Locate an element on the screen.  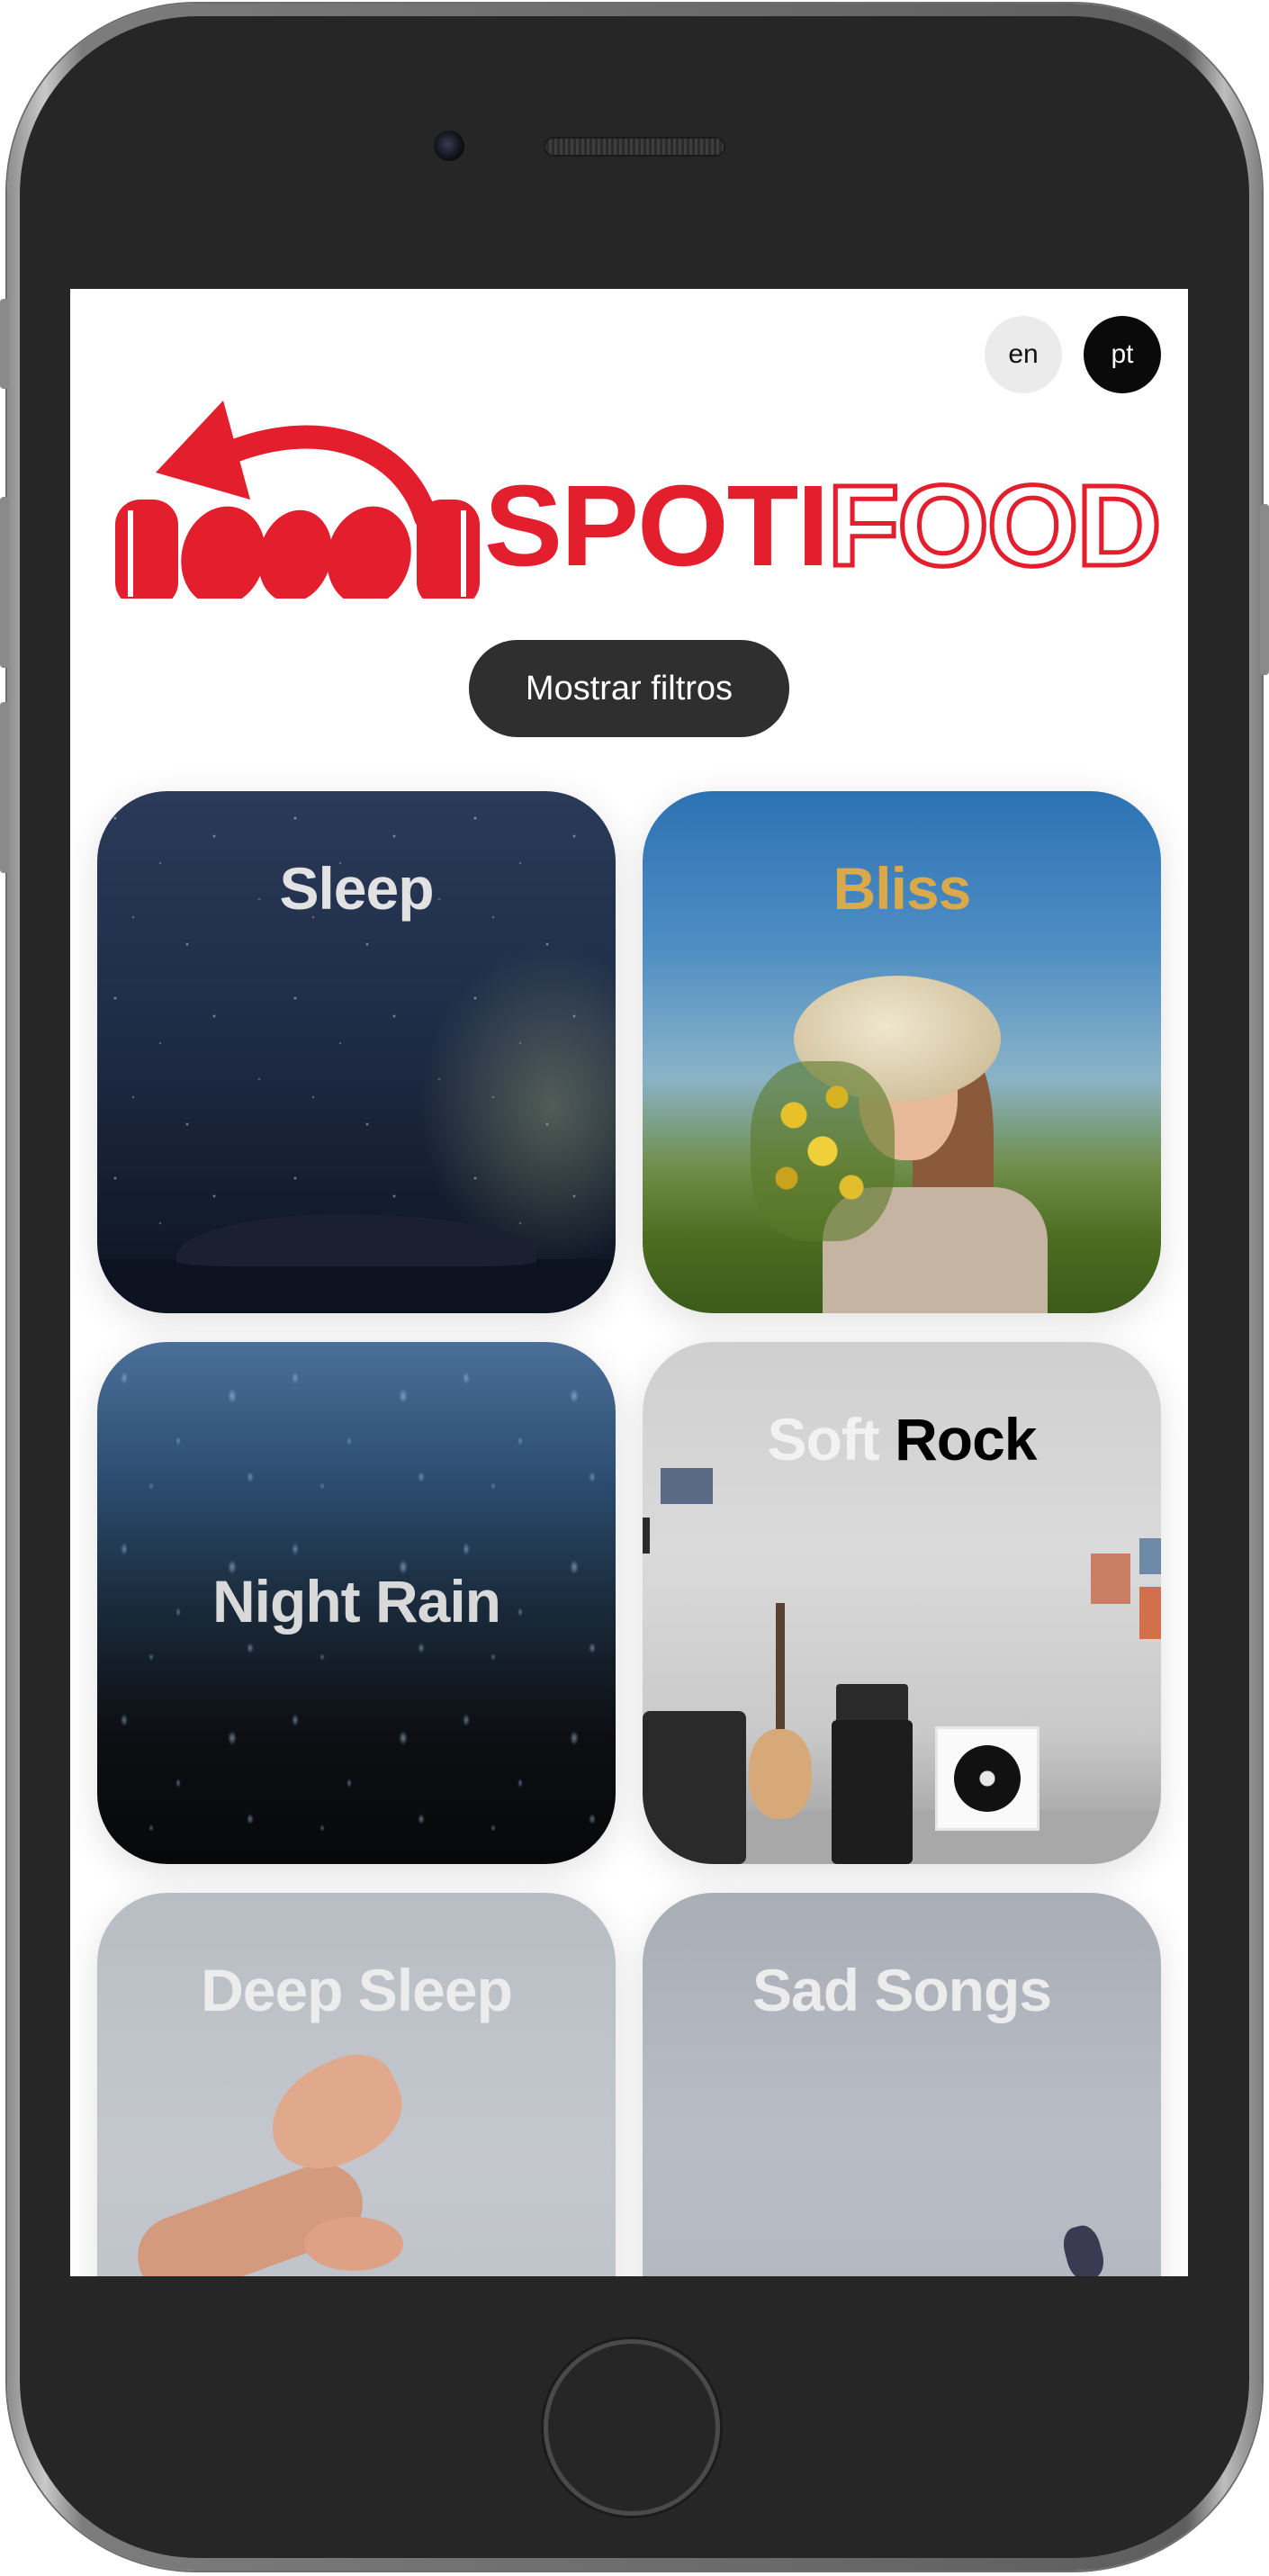
sad-songs-cover-image is located at coordinates (902, 2084).